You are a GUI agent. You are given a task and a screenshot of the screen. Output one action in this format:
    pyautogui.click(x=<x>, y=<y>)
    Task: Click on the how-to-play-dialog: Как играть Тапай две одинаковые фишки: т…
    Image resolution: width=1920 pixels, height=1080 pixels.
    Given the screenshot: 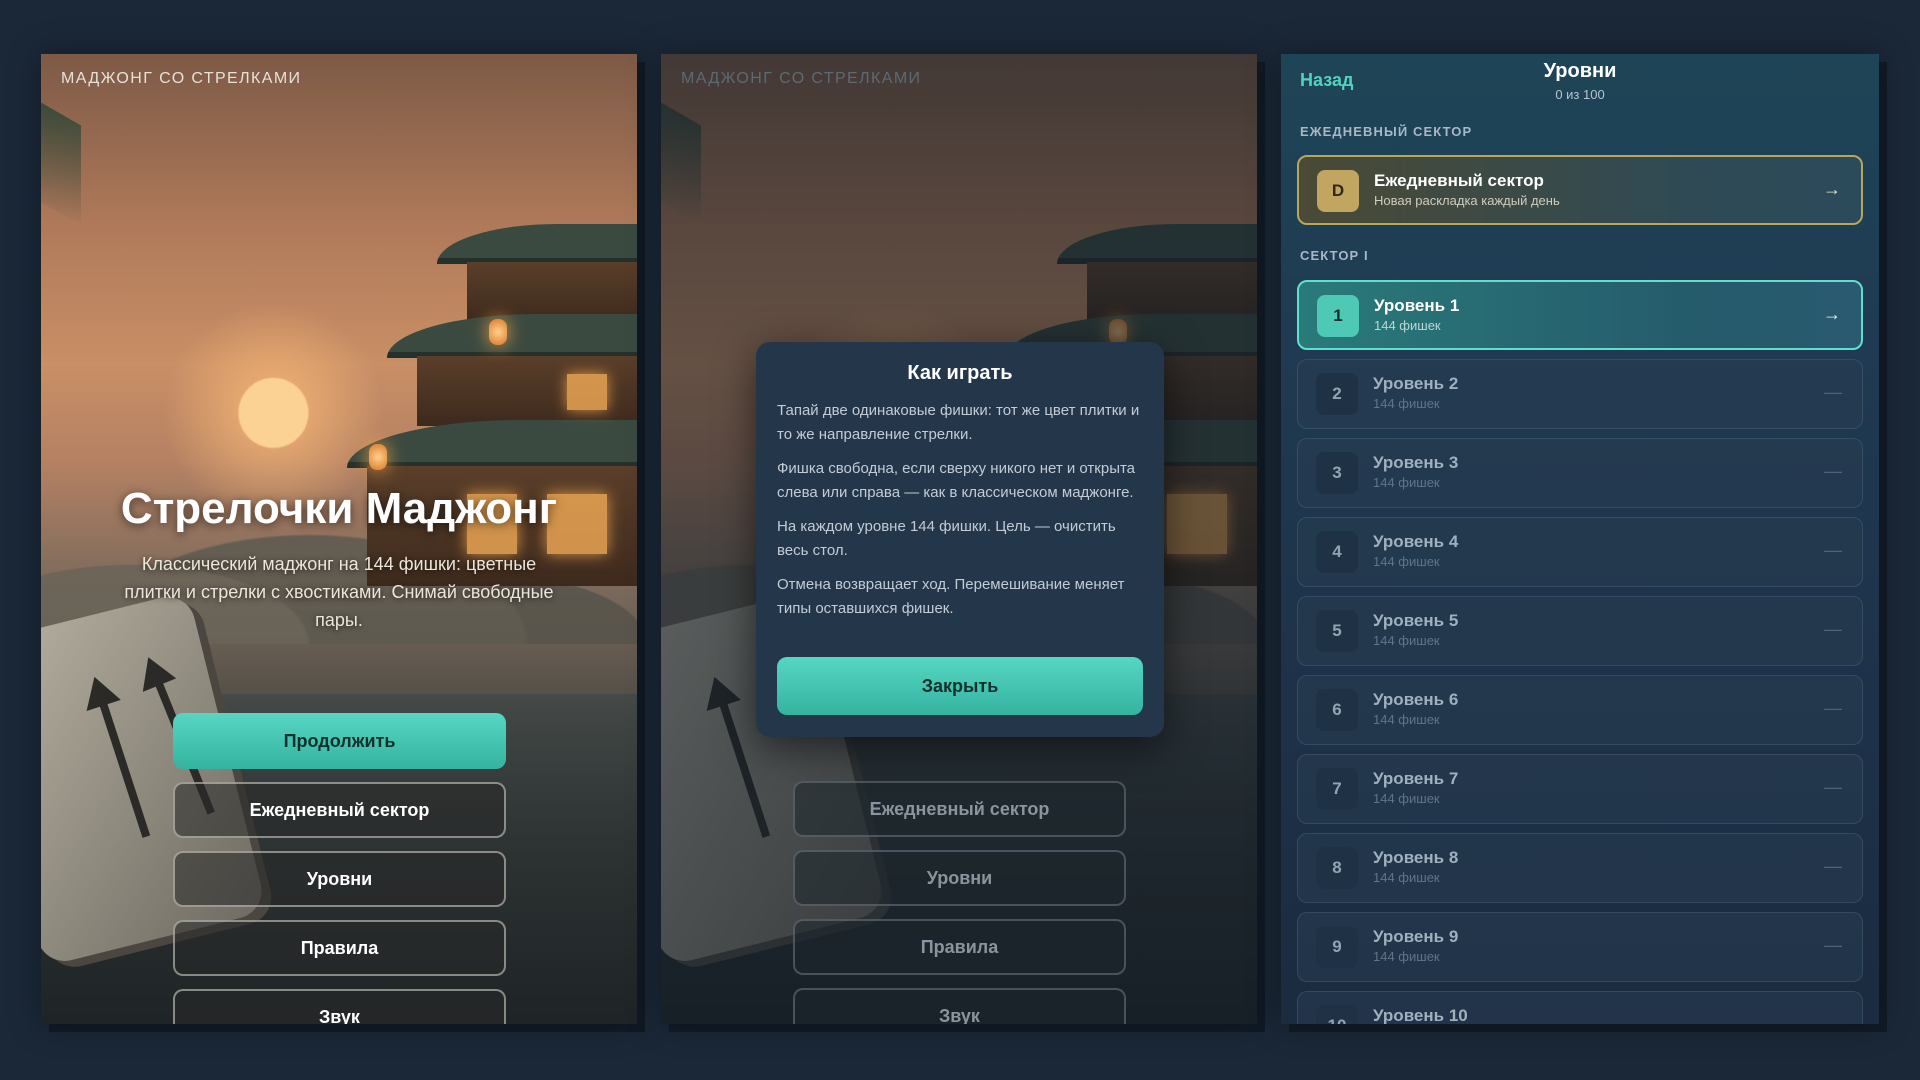 What is the action you would take?
    pyautogui.click(x=960, y=539)
    